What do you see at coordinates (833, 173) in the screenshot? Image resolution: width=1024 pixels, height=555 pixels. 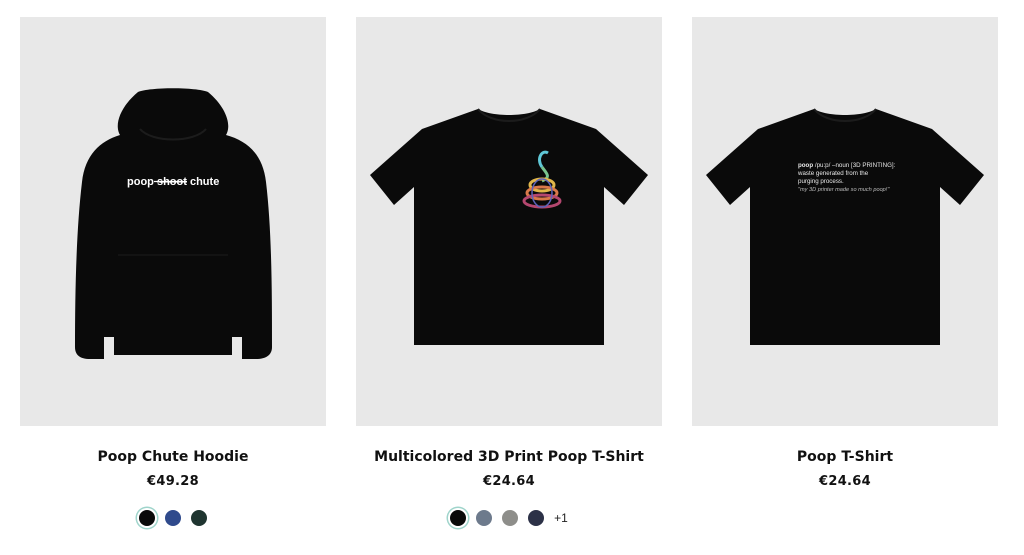 I see `svg-text: waste generated from the` at bounding box center [833, 173].